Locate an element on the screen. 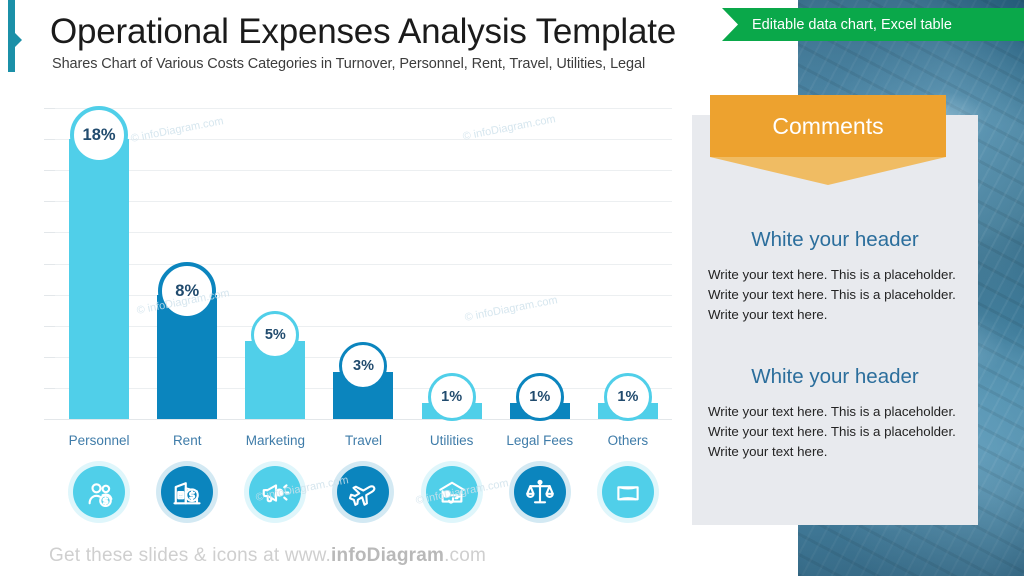  accent-bar is located at coordinates (11, 36).